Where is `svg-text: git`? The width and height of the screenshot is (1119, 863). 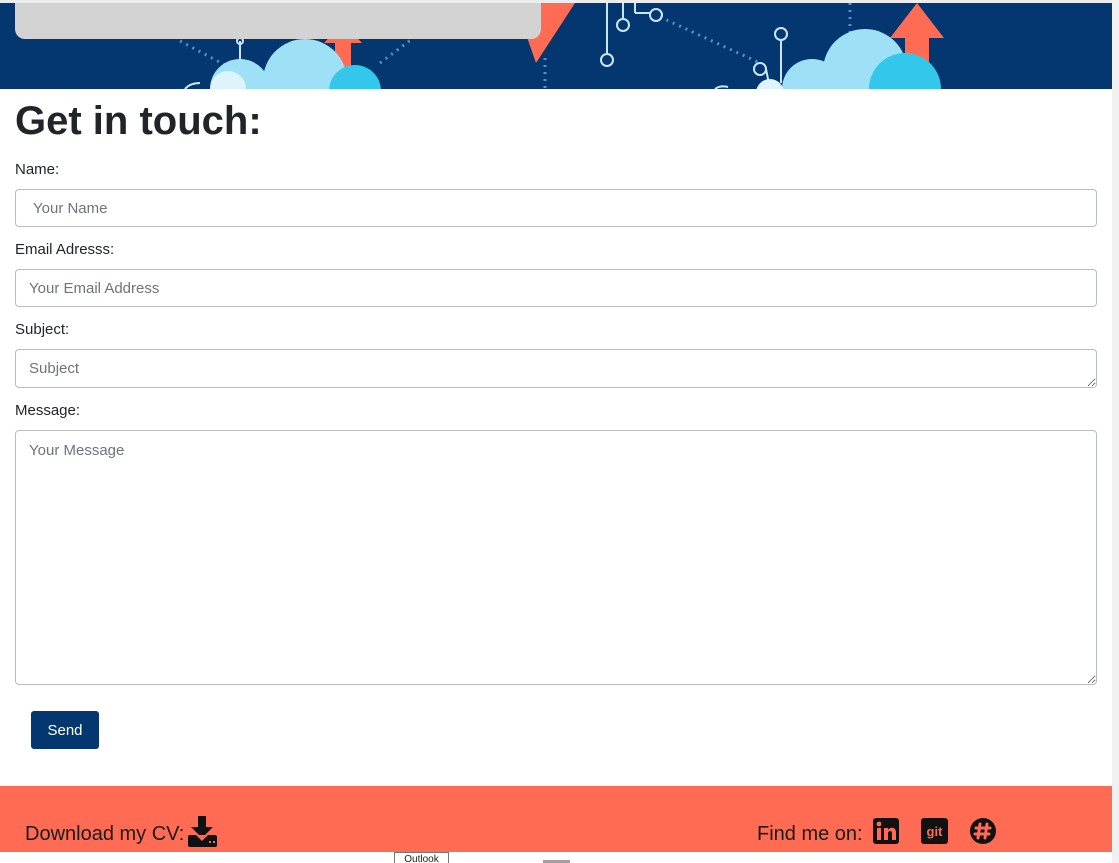 svg-text: git is located at coordinates (935, 831).